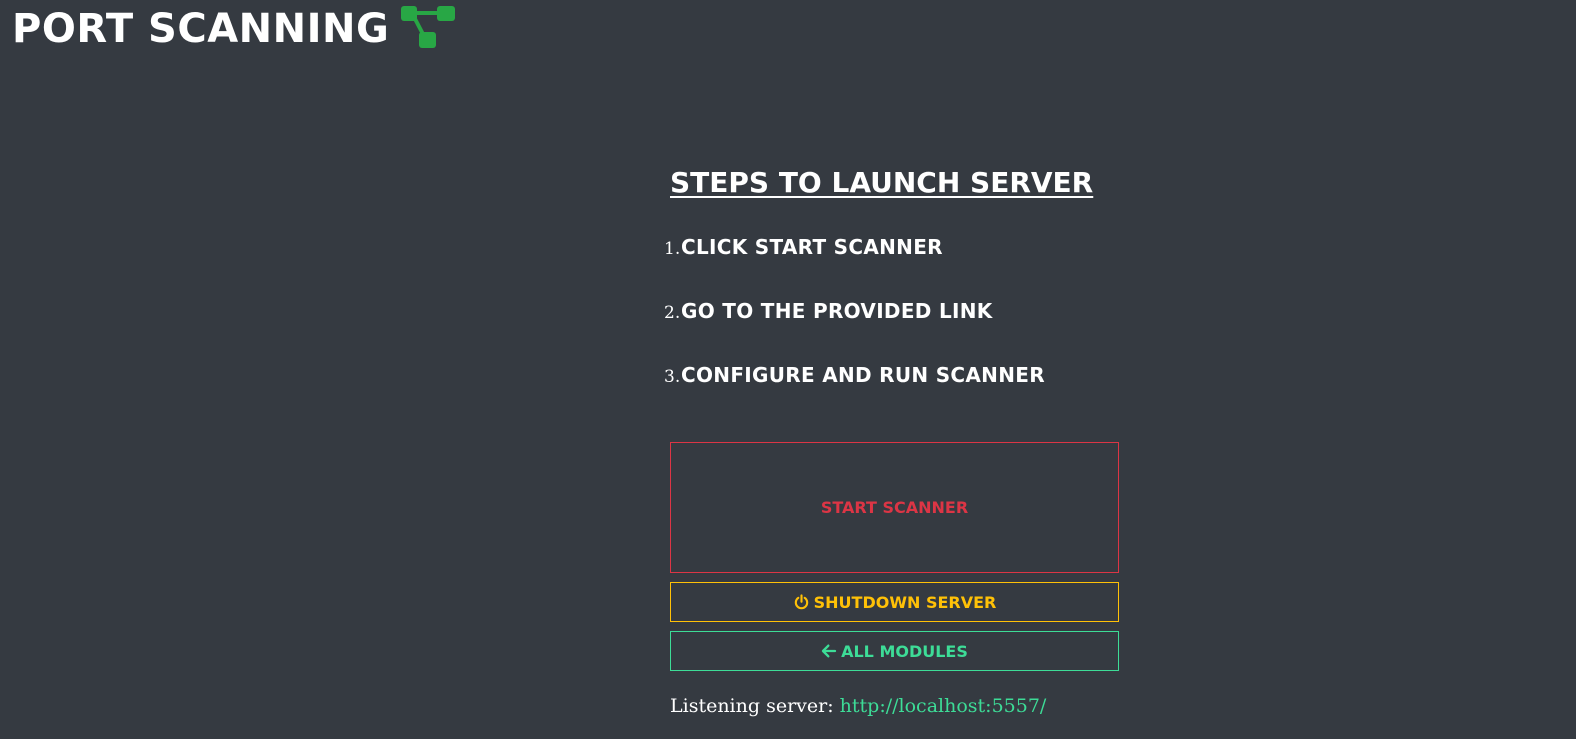 This screenshot has width=1576, height=739. Describe the element at coordinates (672, 249) in the screenshot. I see `step-number: 1.` at that location.